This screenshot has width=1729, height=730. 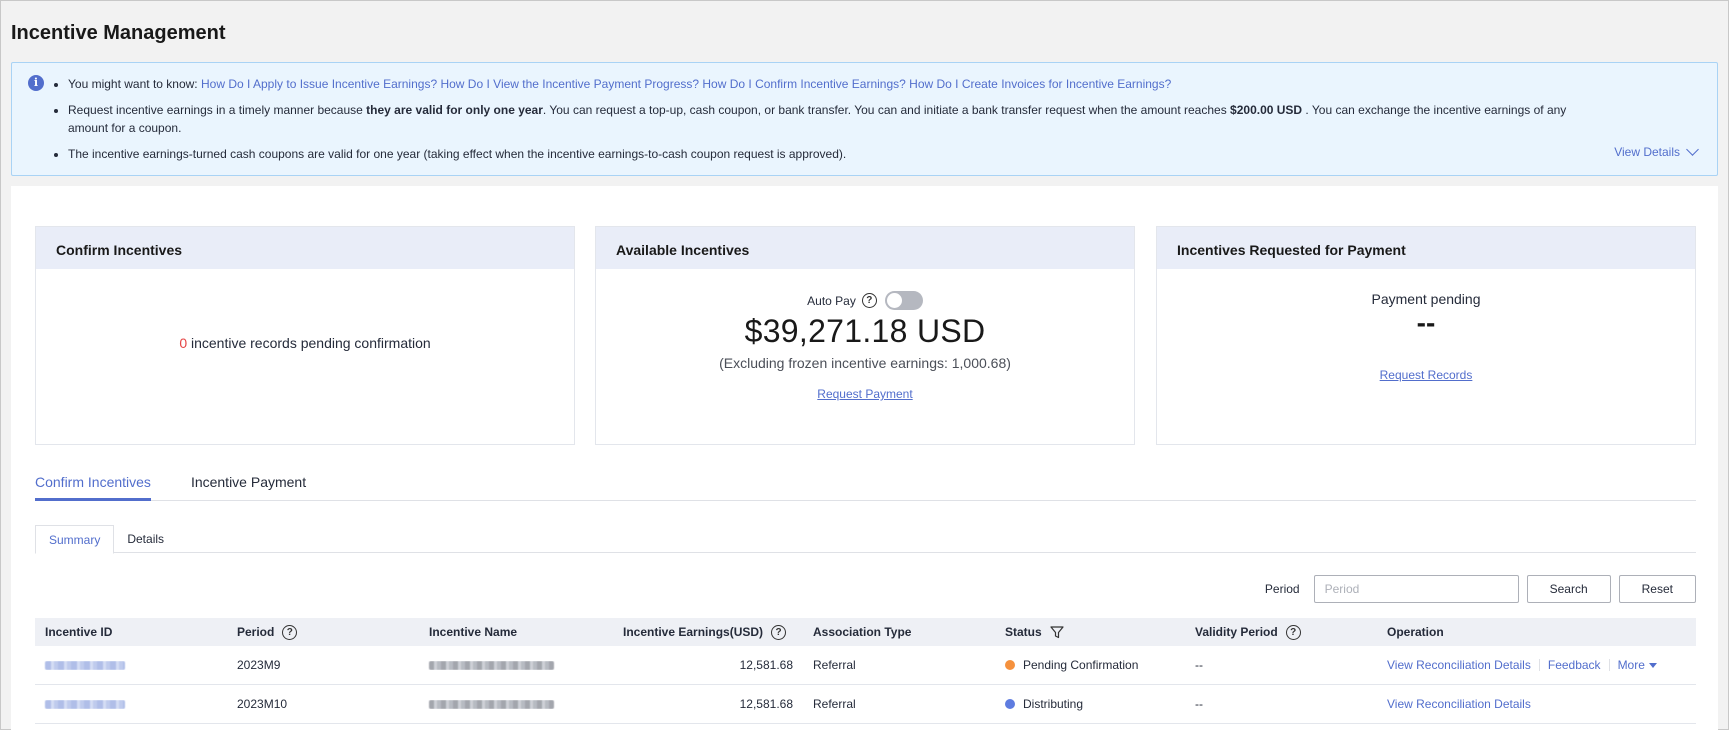 What do you see at coordinates (248, 487) in the screenshot?
I see `tab-incentive-payment: Incentive Payment` at bounding box center [248, 487].